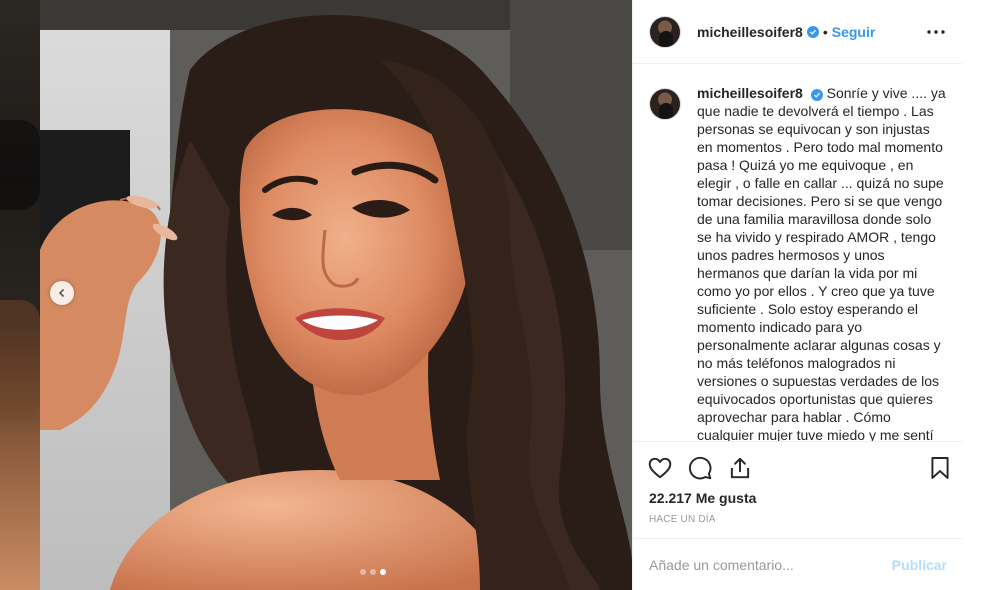 The height and width of the screenshot is (590, 1000). I want to click on post-header: micheillesoifer8 • Seguir, so click(797, 32).